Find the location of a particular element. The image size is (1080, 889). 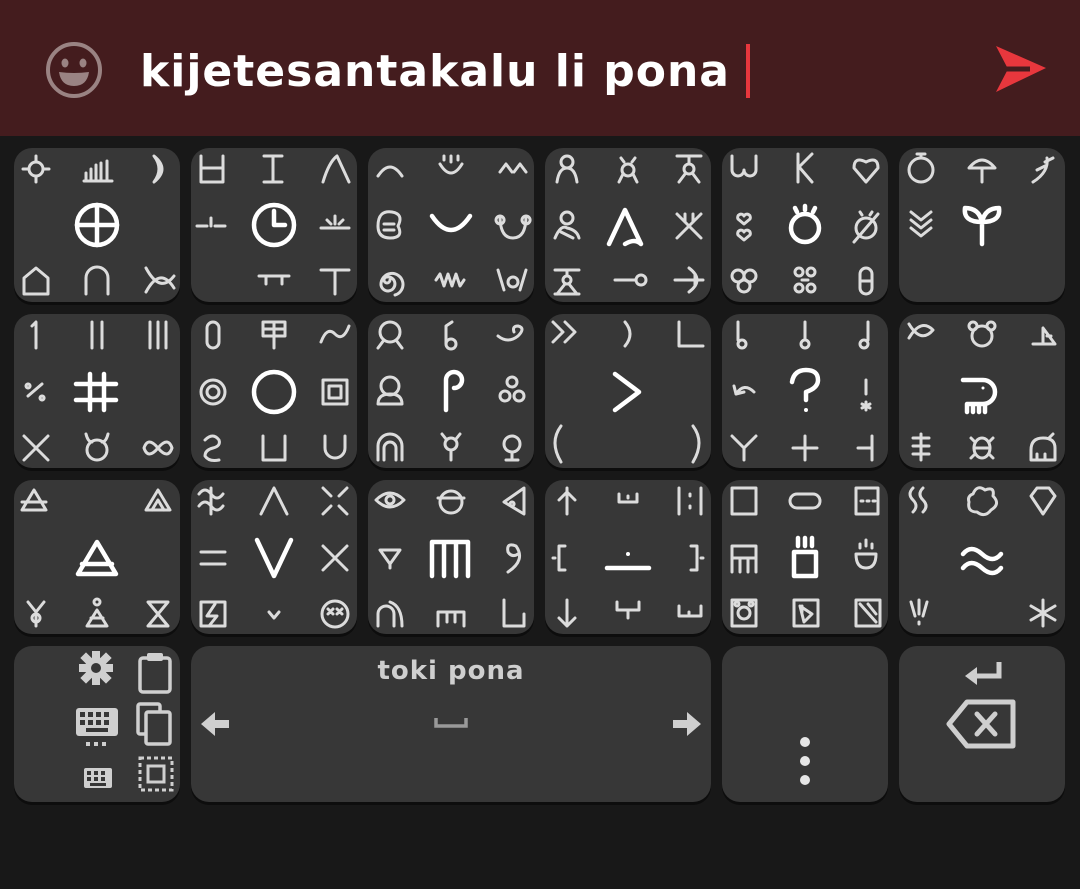

emoji-button is located at coordinates (74, 70).